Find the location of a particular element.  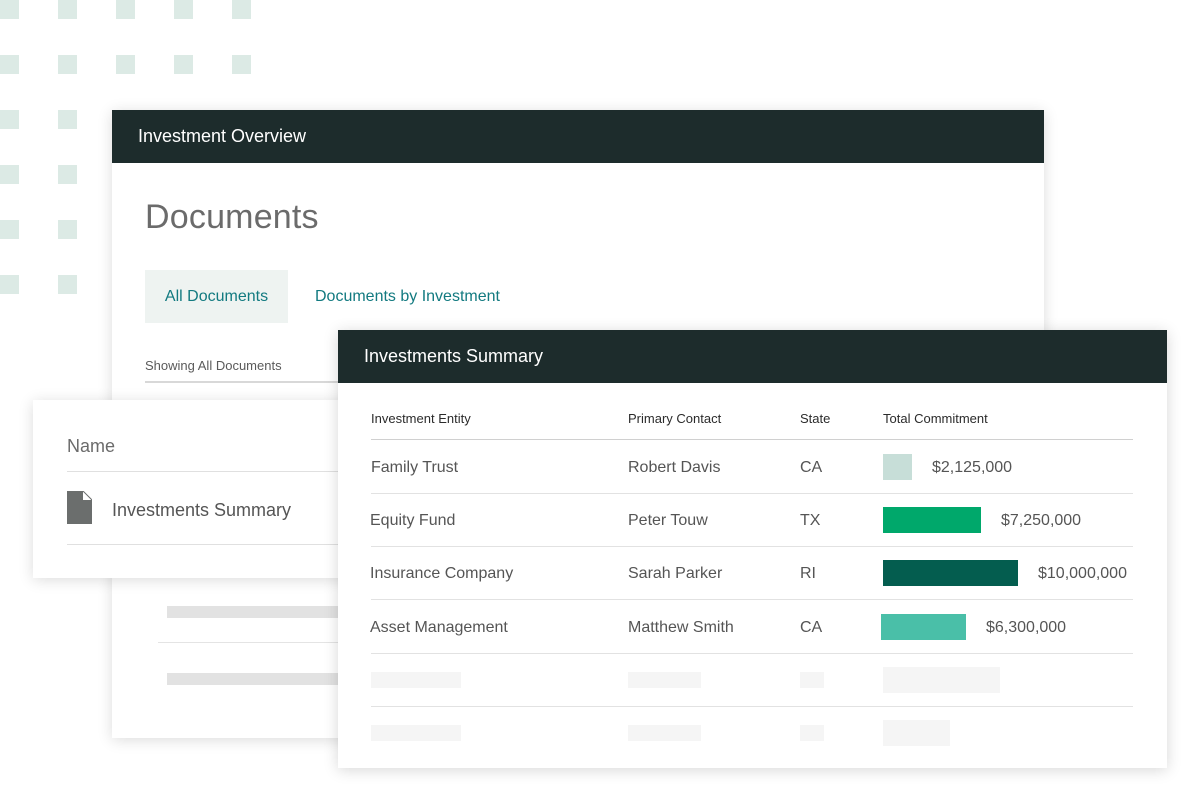

page-title: Documents is located at coordinates (232, 217).